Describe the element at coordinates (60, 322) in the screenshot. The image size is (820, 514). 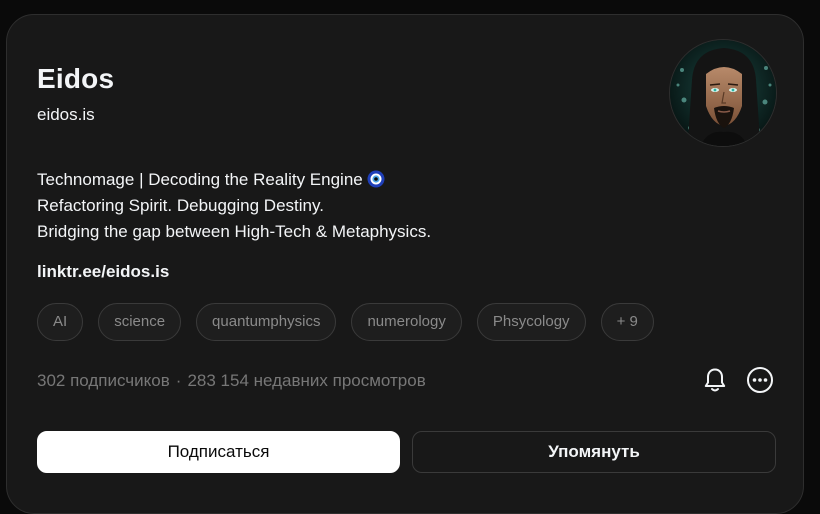
I see `tag-ai: AI` at that location.